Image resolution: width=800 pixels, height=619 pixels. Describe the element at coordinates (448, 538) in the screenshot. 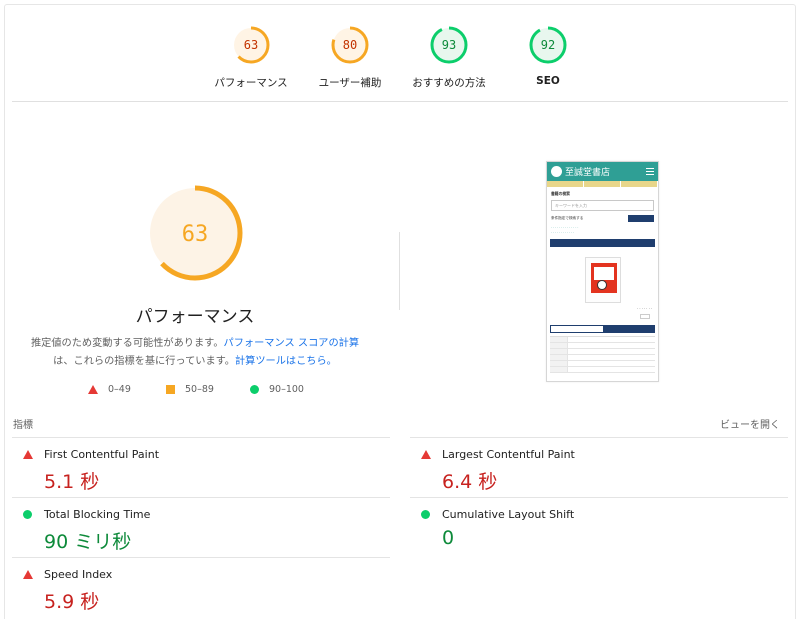

I see `metric-value: 0` at that location.